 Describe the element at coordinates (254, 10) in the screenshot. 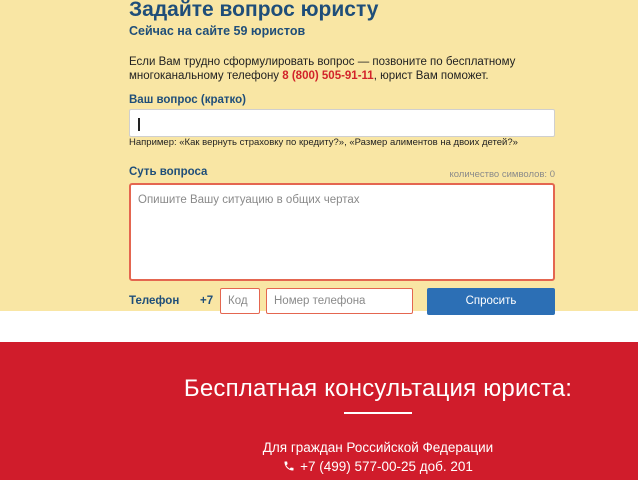

I see `form-title: Задайте вопрос юристу` at that location.